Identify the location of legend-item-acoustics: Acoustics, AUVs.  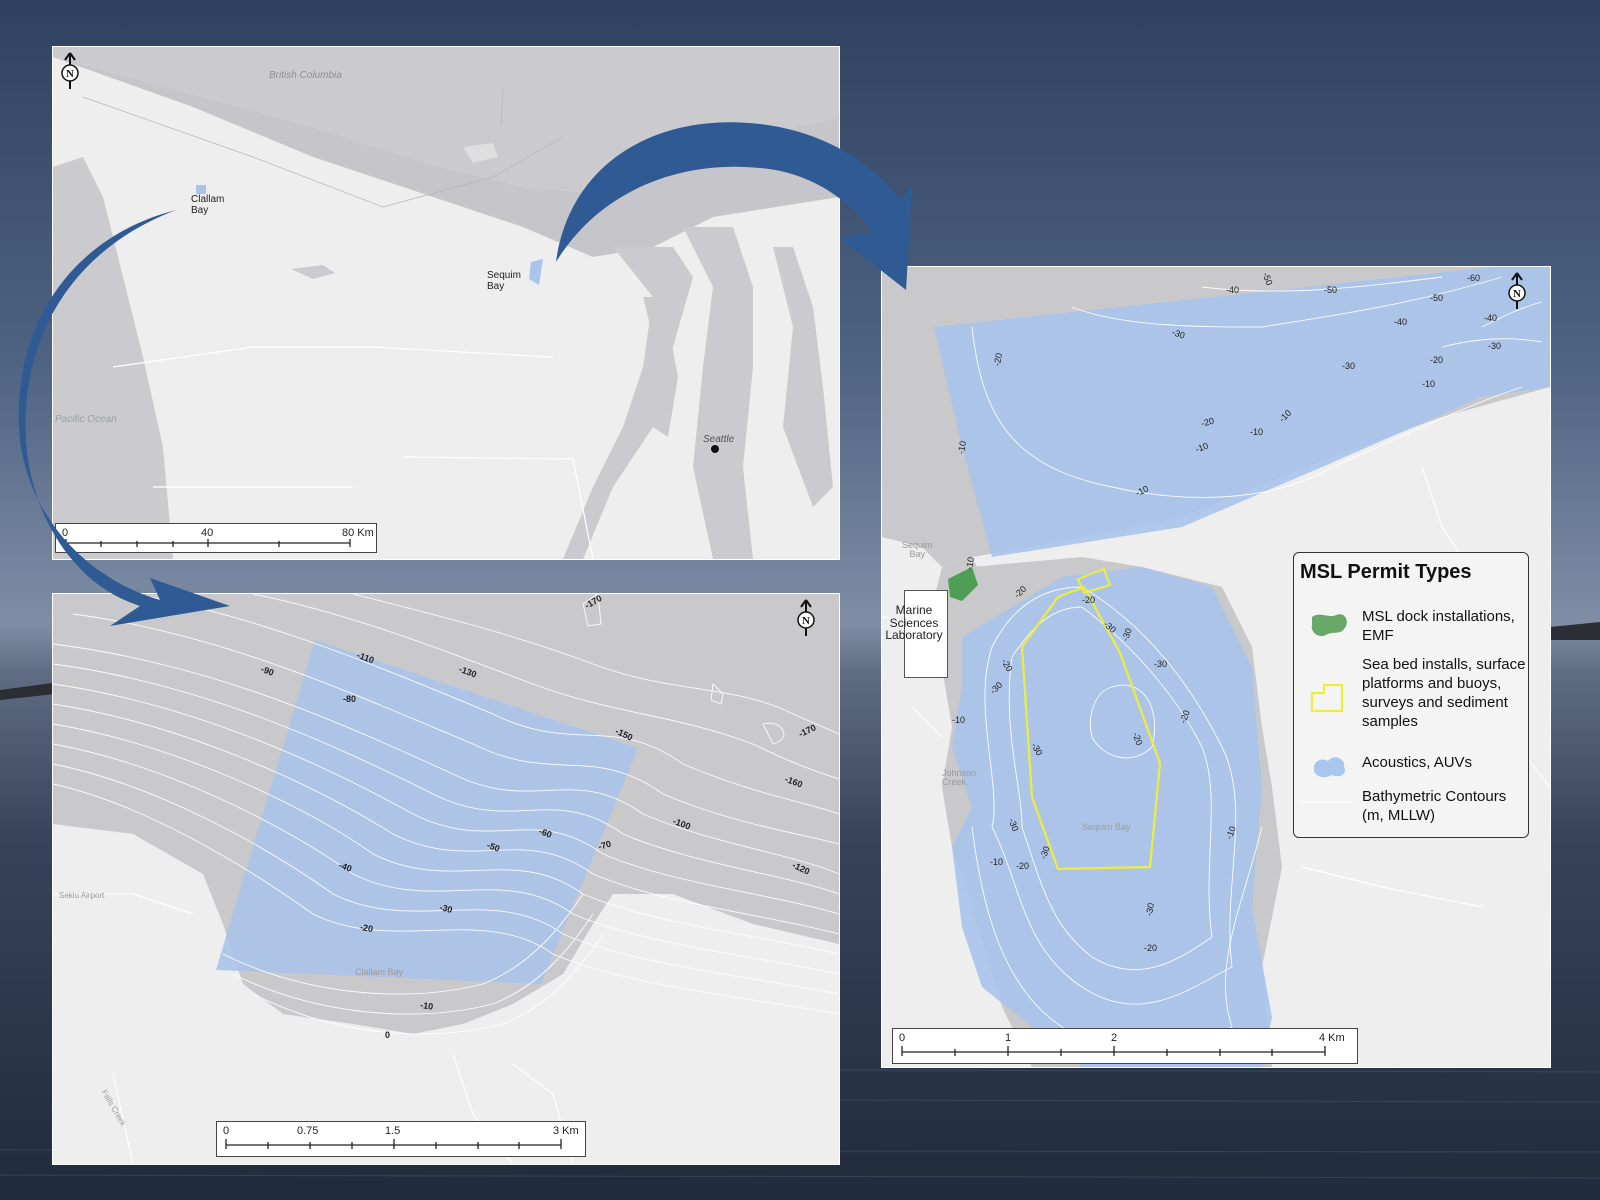
(1417, 762).